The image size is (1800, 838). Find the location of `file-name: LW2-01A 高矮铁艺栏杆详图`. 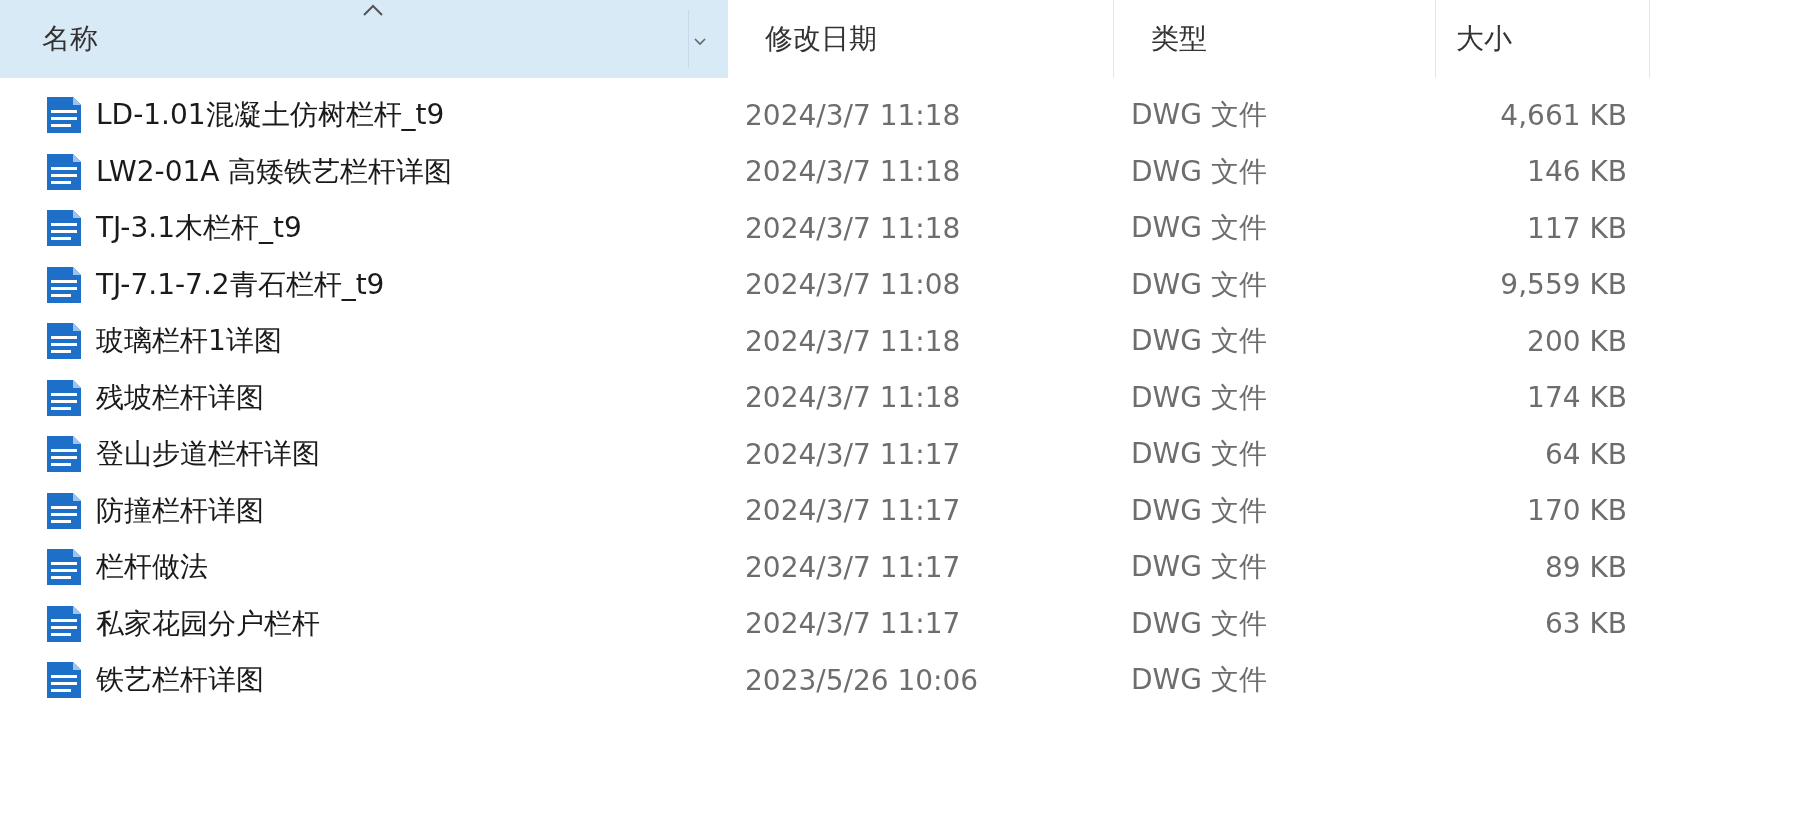

file-name: LW2-01A 高矮铁艺栏杆详图 is located at coordinates (274, 171).